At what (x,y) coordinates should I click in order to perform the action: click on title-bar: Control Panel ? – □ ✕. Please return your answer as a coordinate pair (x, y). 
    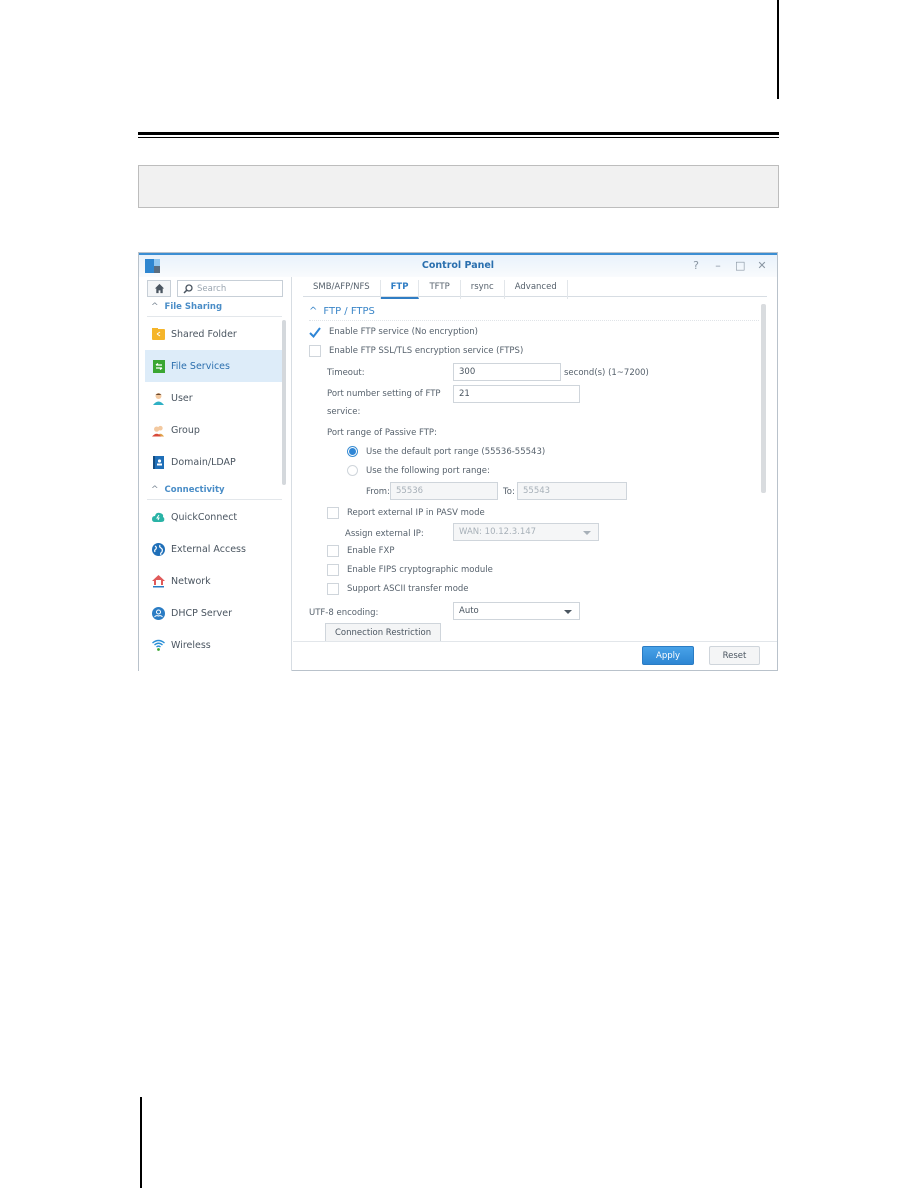
    Looking at the image, I should click on (458, 265).